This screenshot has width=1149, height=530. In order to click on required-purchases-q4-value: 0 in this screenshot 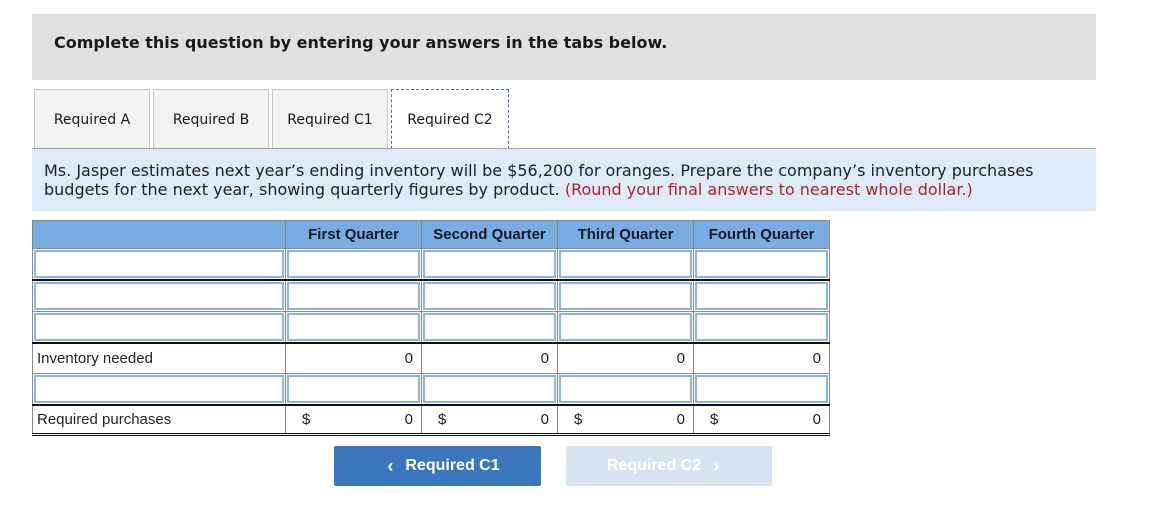, I will do `click(816, 419)`.